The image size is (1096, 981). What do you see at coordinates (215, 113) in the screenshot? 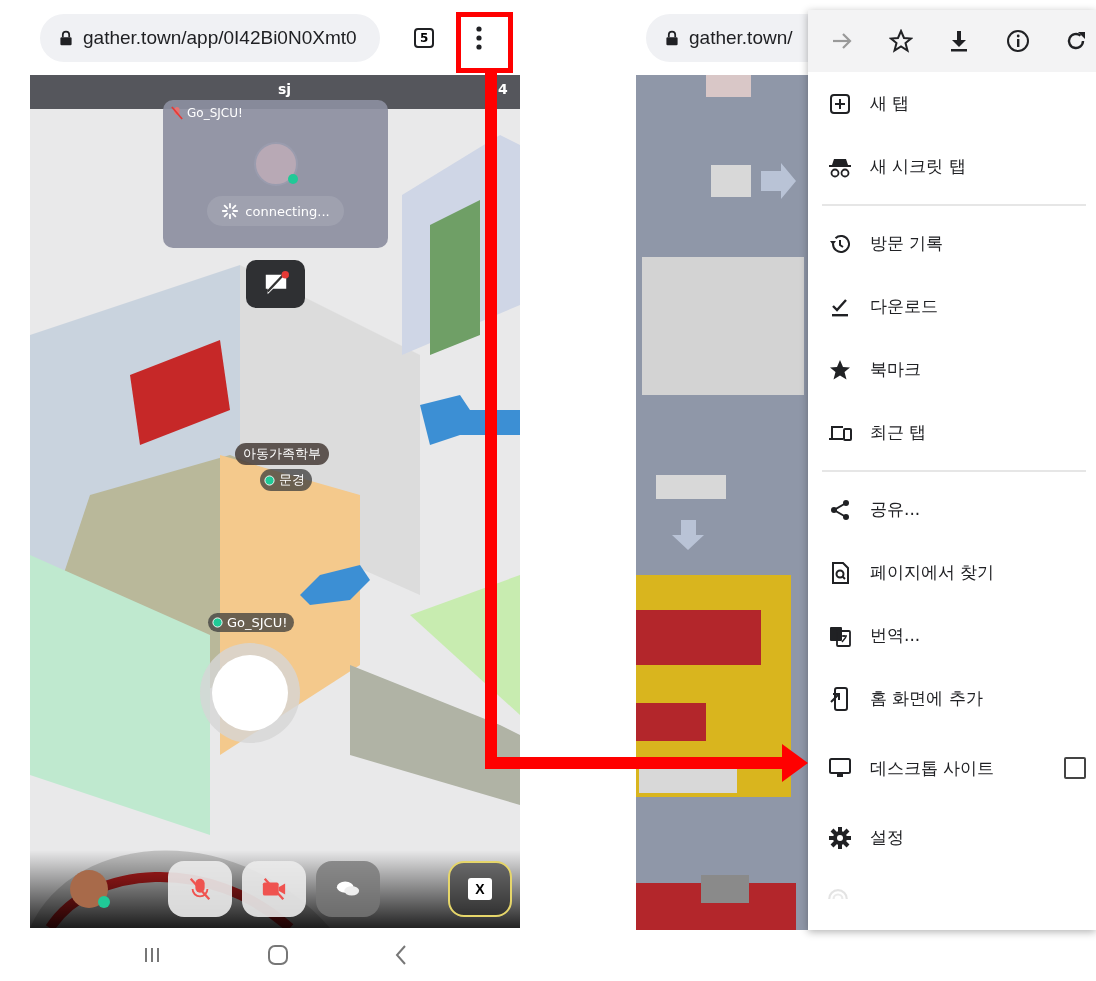
I see `participant-name: Go_SJCU!` at bounding box center [215, 113].